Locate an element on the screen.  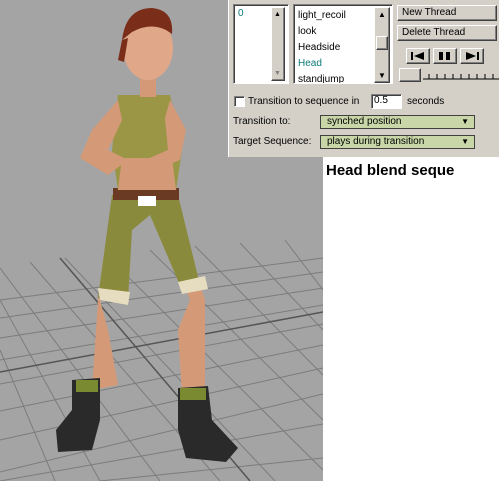
transition-to-dropdown: synched position ▼ is located at coordinates (397, 122).